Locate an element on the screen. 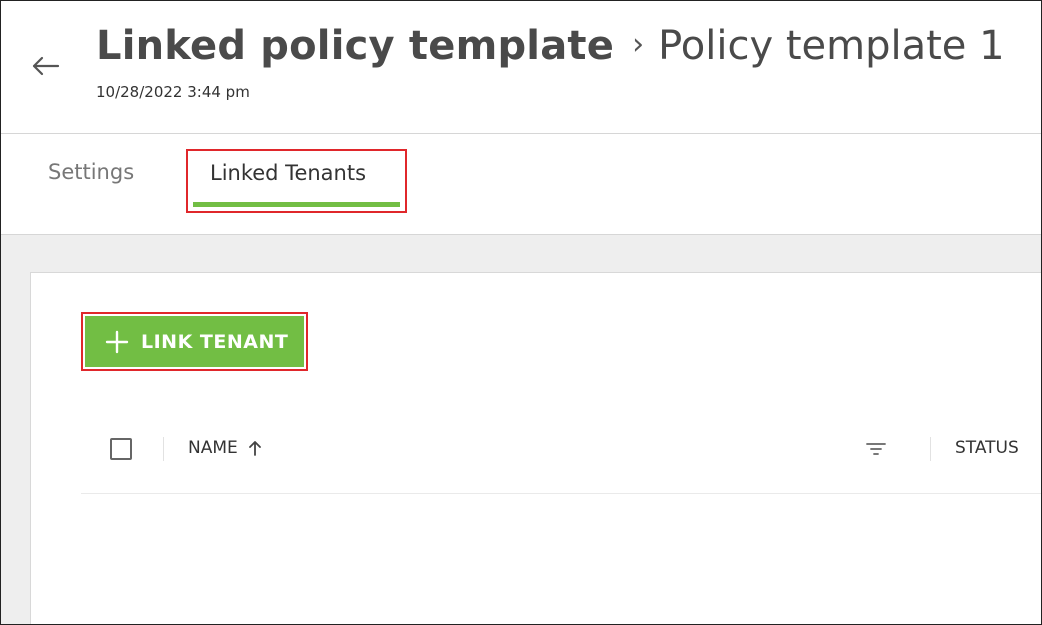 This screenshot has width=1042, height=625. link-tenant-button: LINK TENANT is located at coordinates (194, 341).